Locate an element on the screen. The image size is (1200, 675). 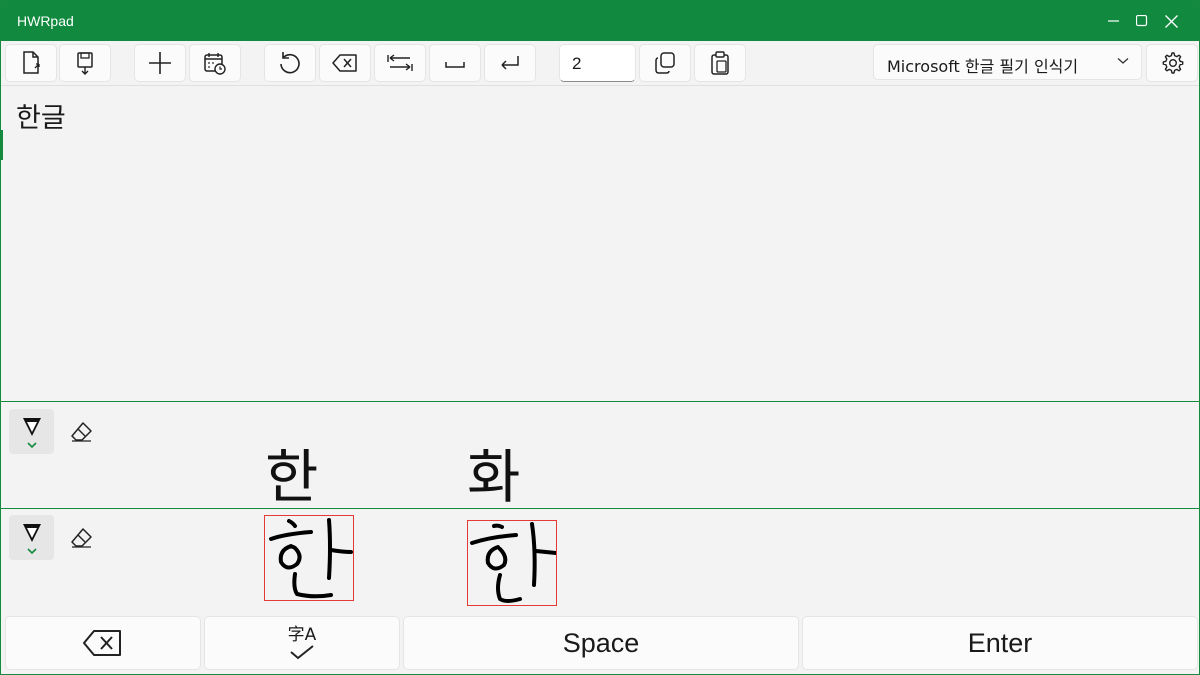
candidate-char: 화 is located at coordinates (493, 472).